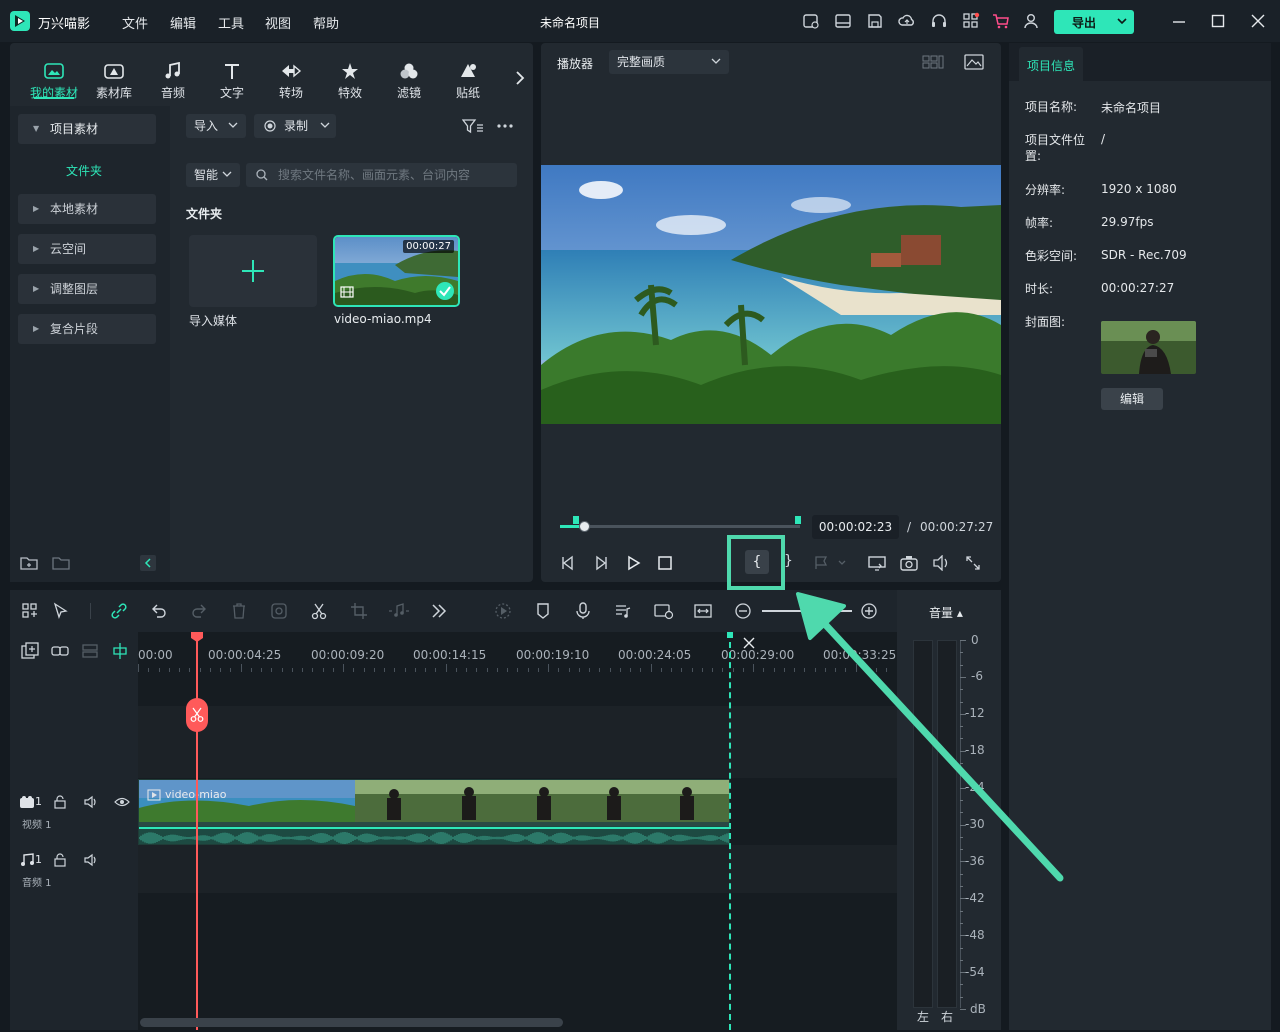 Image resolution: width=1280 pixels, height=1032 pixels. What do you see at coordinates (473, 126) in the screenshot?
I see `filter-sort-icon` at bounding box center [473, 126].